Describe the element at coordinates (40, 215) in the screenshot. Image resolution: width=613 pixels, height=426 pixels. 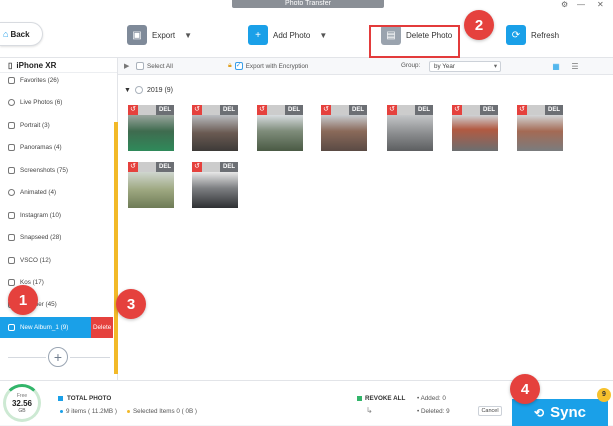
I see `sidebar-item-label: Instagram (10)` at that location.